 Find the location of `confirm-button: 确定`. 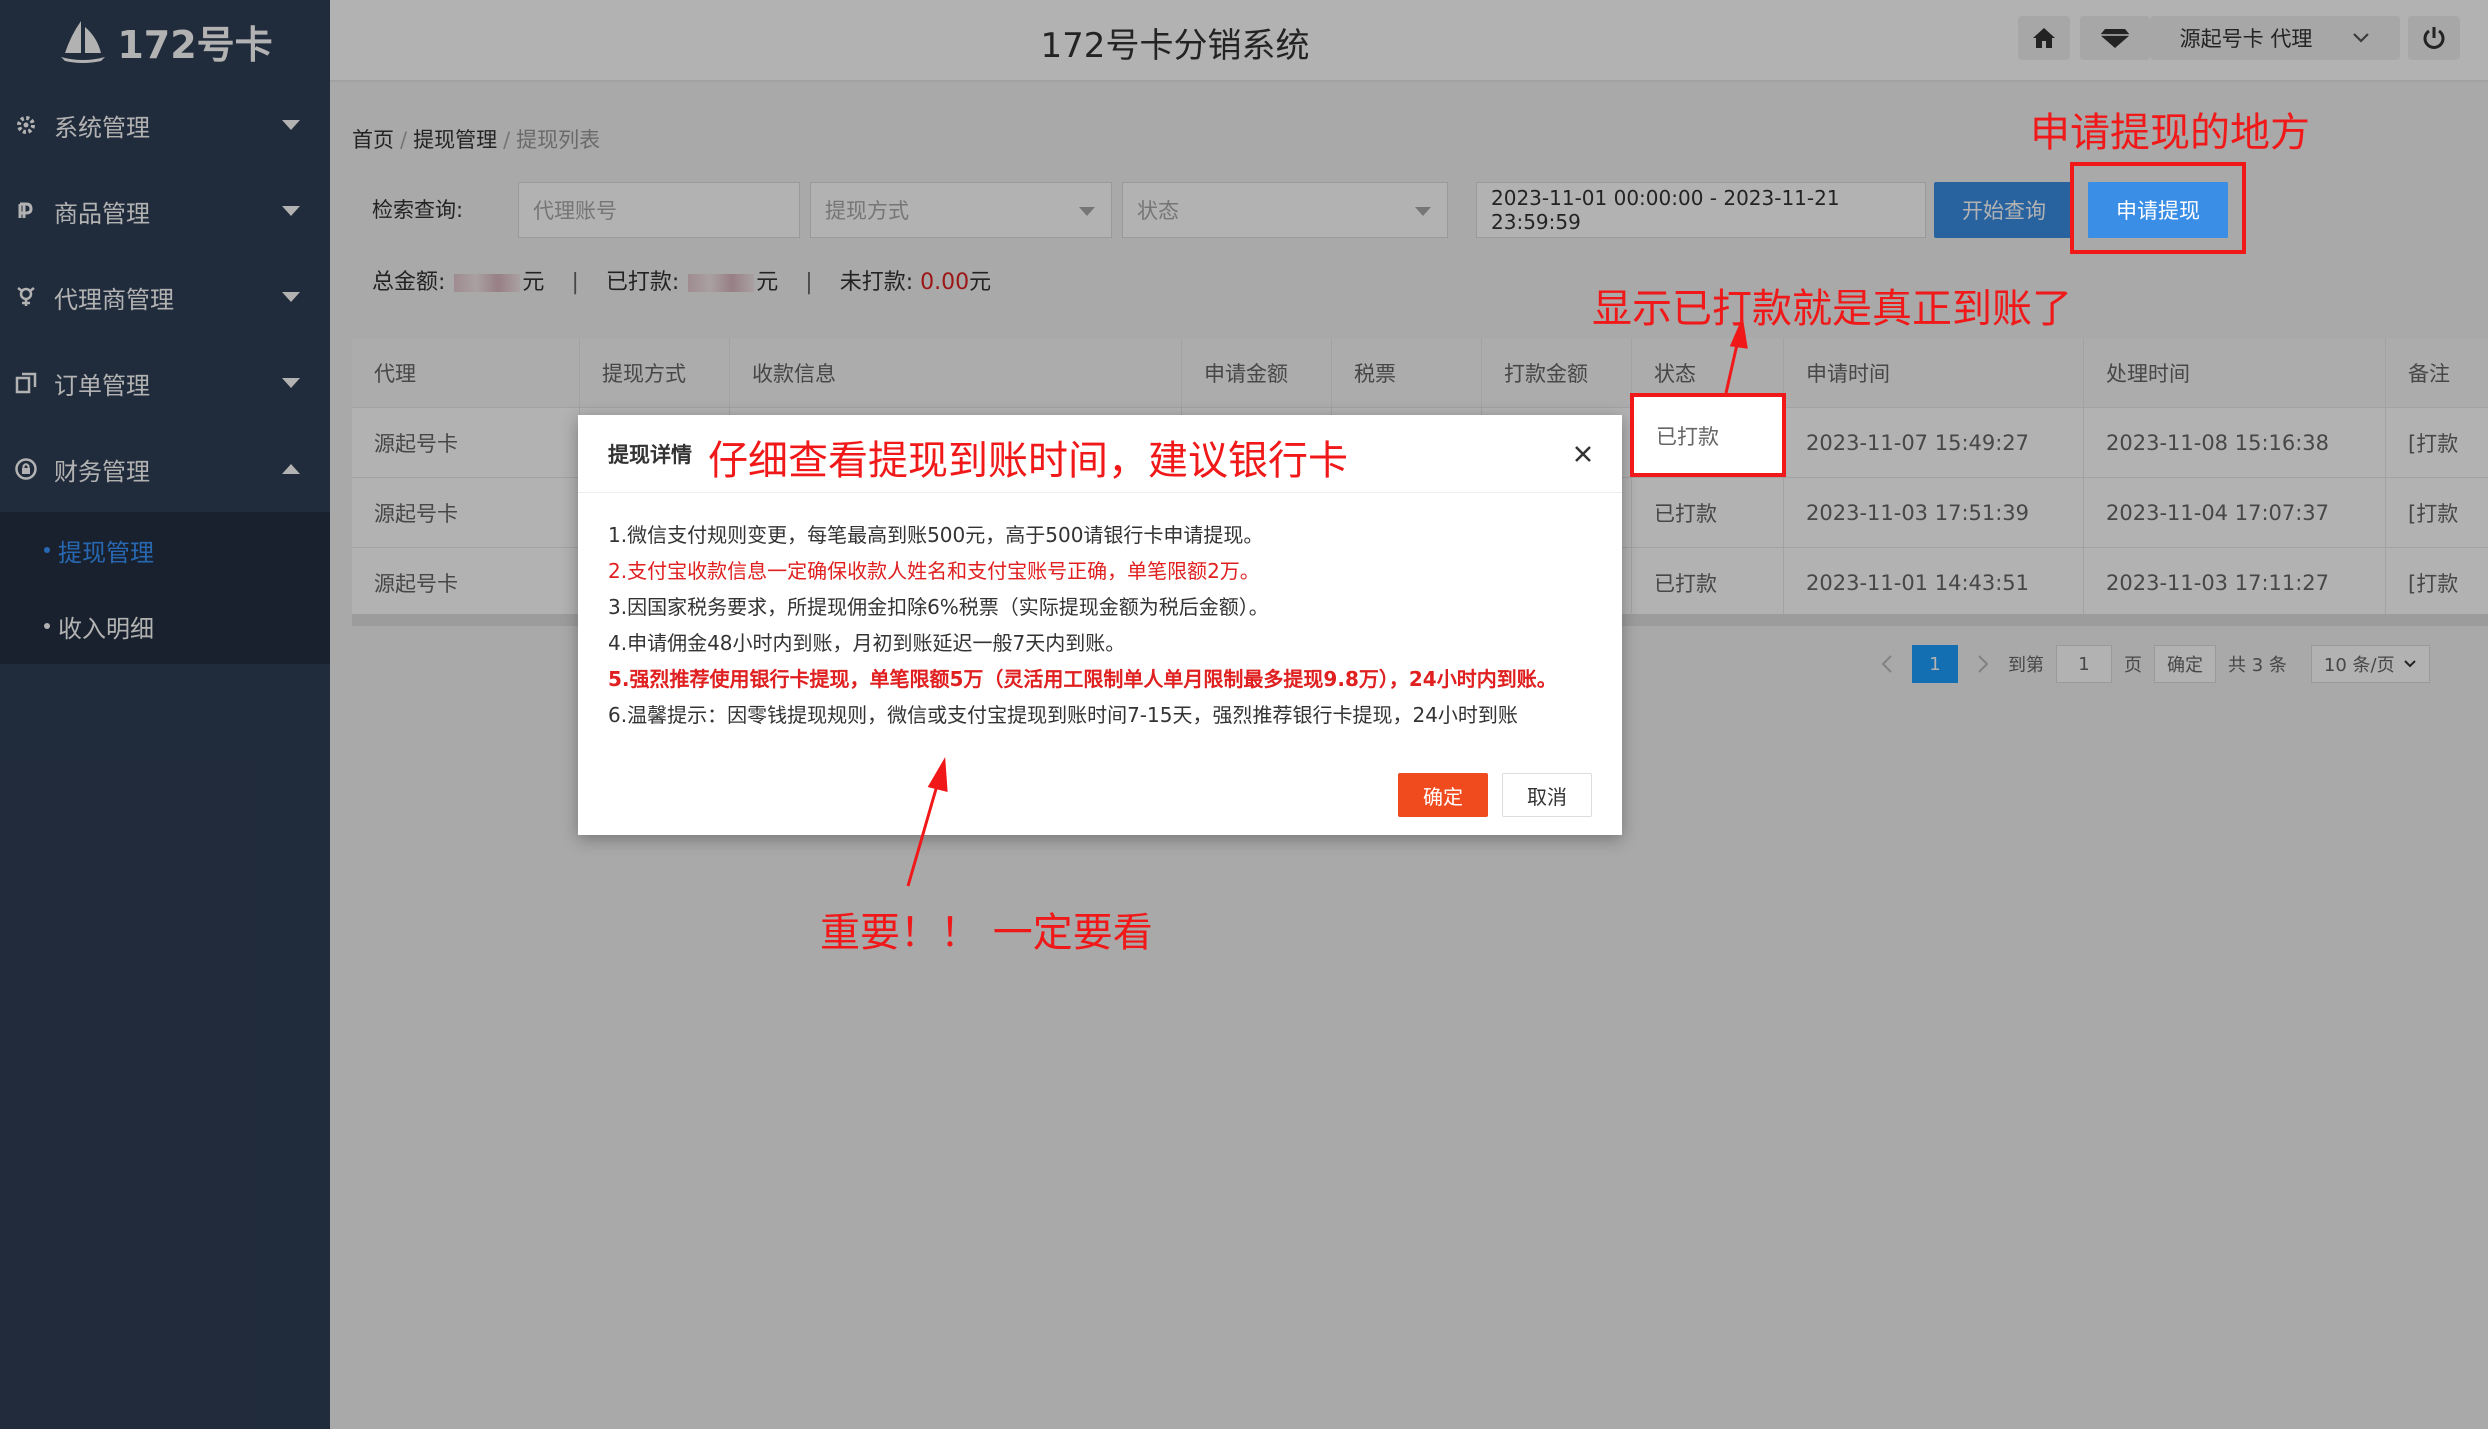

confirm-button: 确定 is located at coordinates (1443, 795).